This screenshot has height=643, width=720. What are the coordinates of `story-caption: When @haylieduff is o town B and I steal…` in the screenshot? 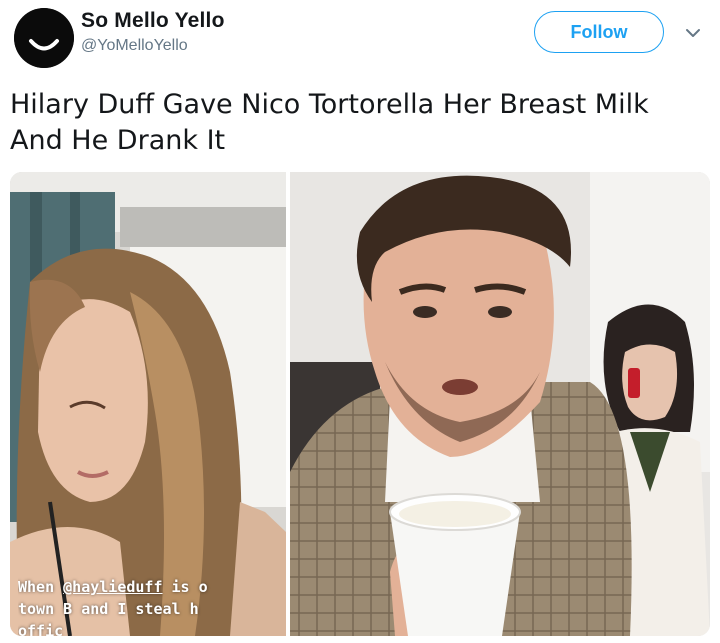 It's located at (153, 606).